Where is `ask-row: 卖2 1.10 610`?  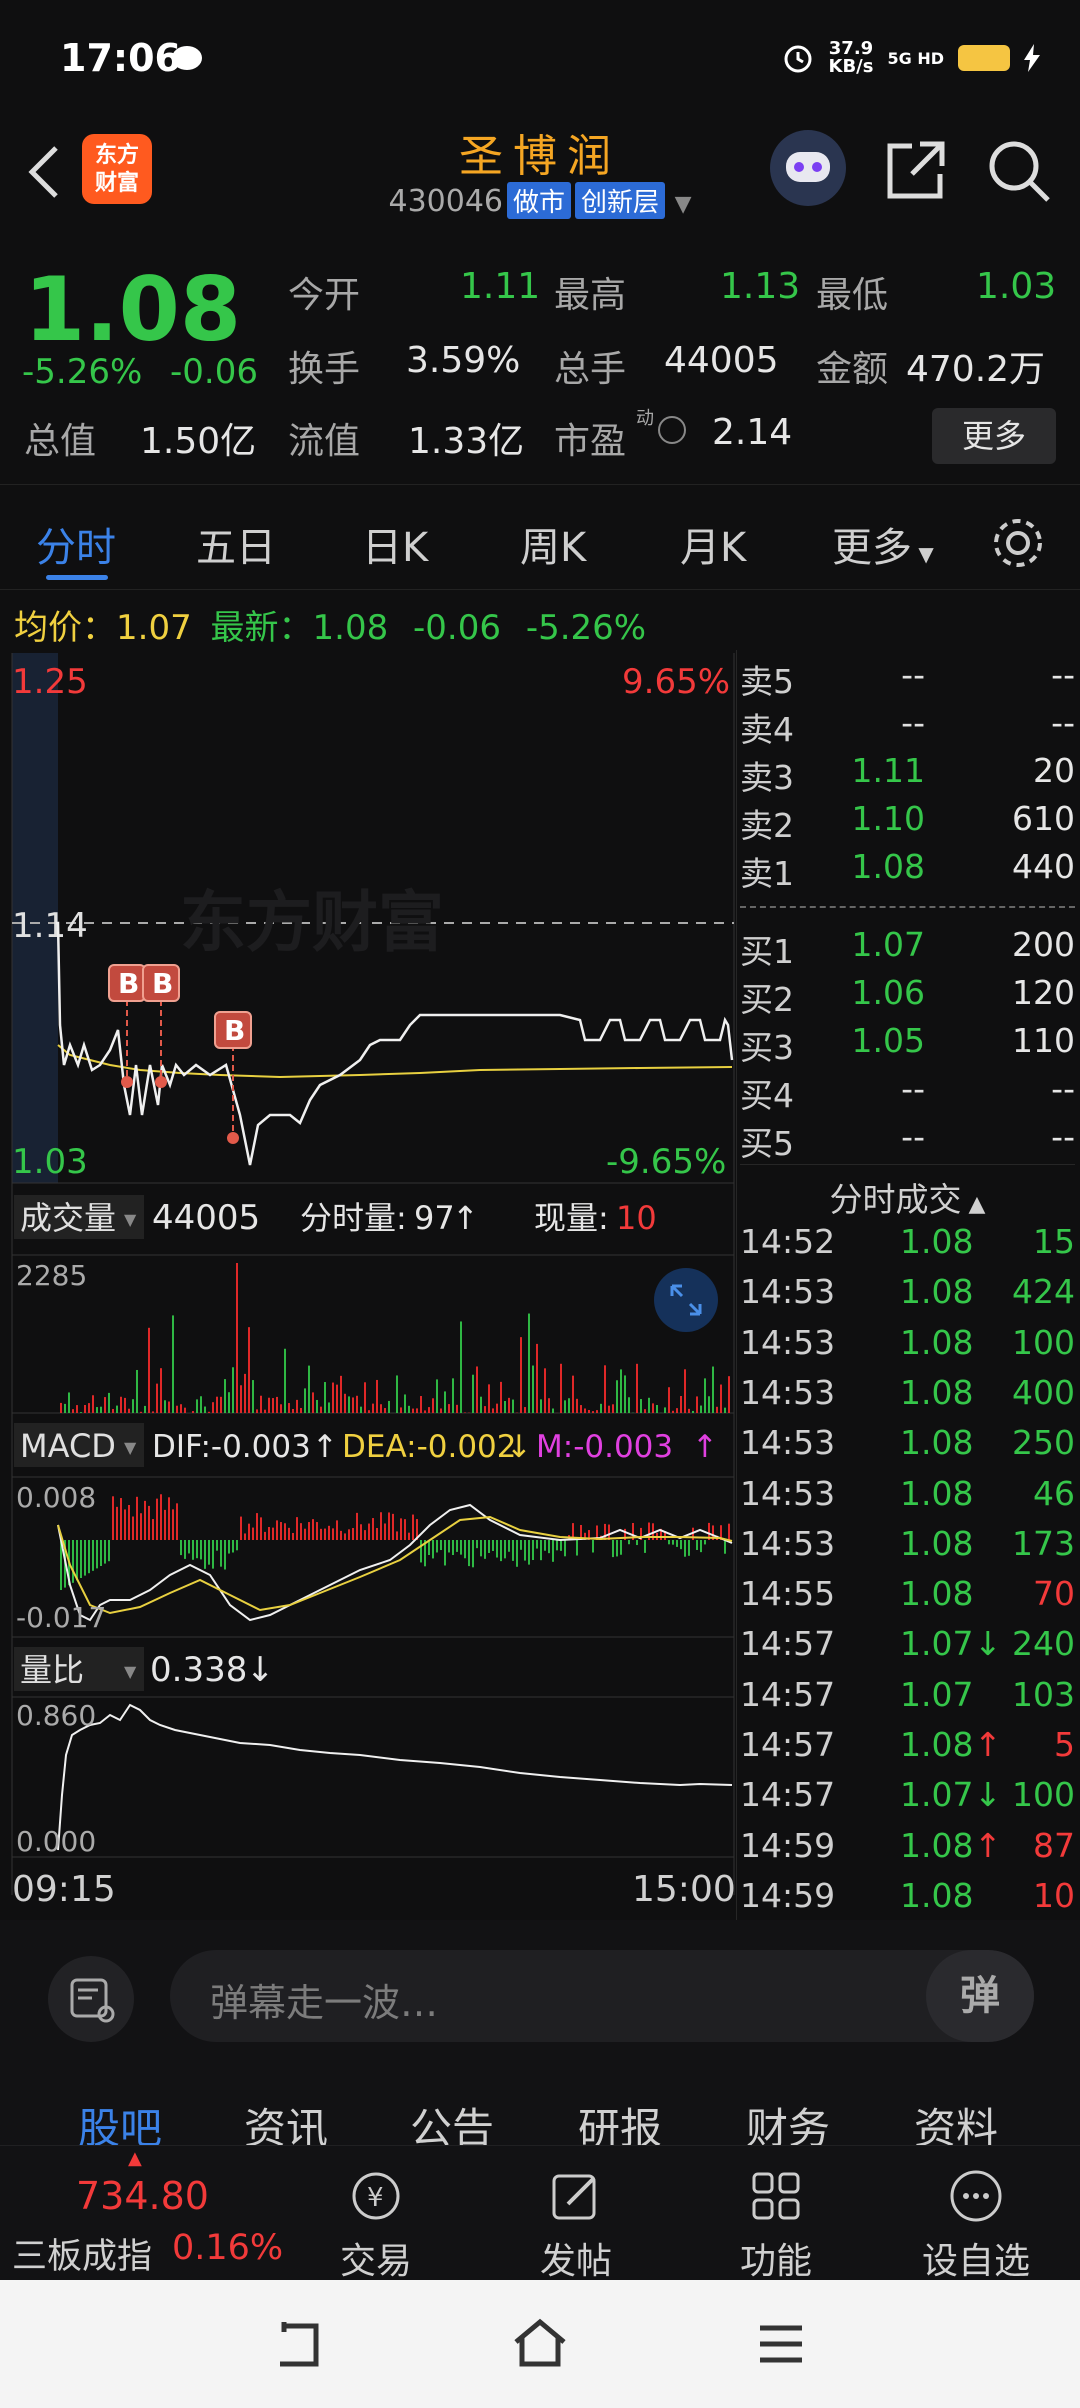
ask-row: 卖2 1.10 610 is located at coordinates (907, 822).